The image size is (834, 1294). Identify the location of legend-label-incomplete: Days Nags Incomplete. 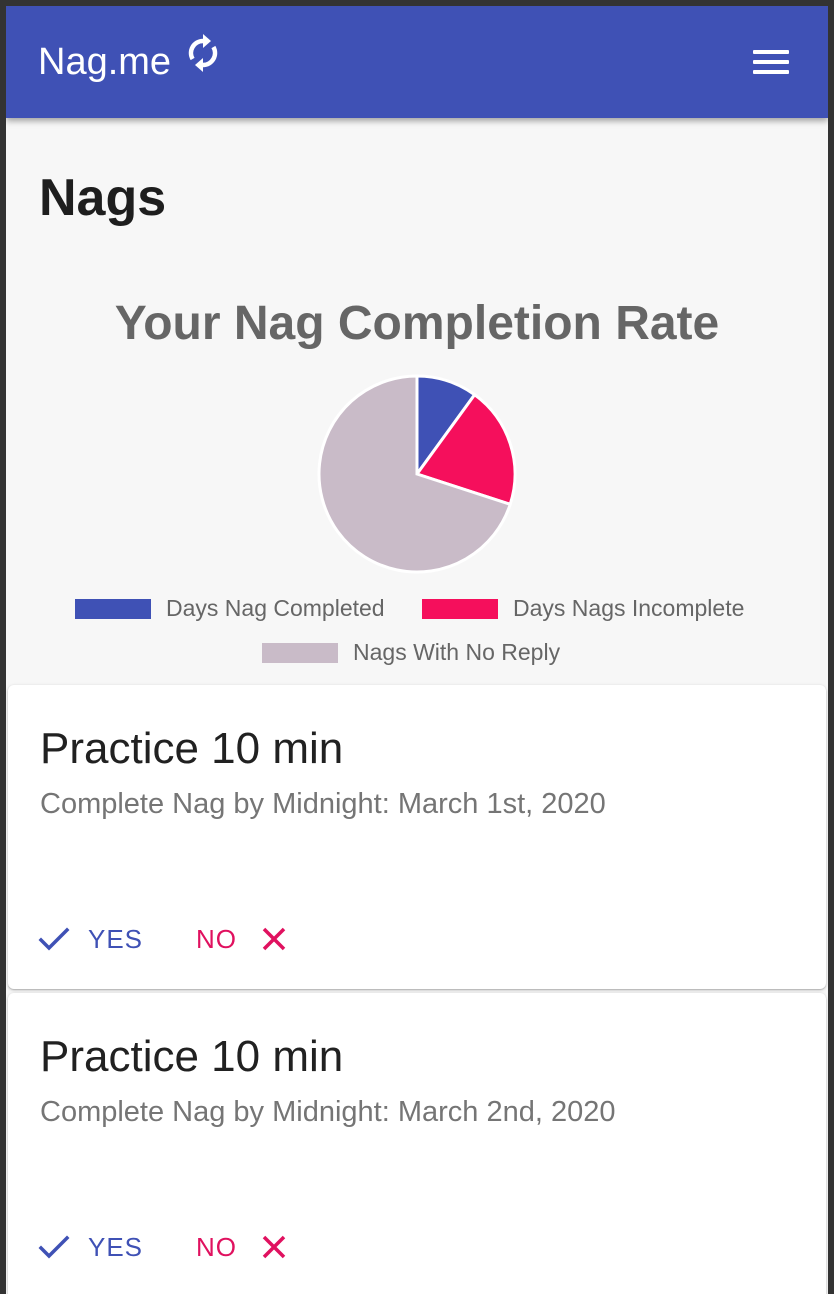
(629, 608).